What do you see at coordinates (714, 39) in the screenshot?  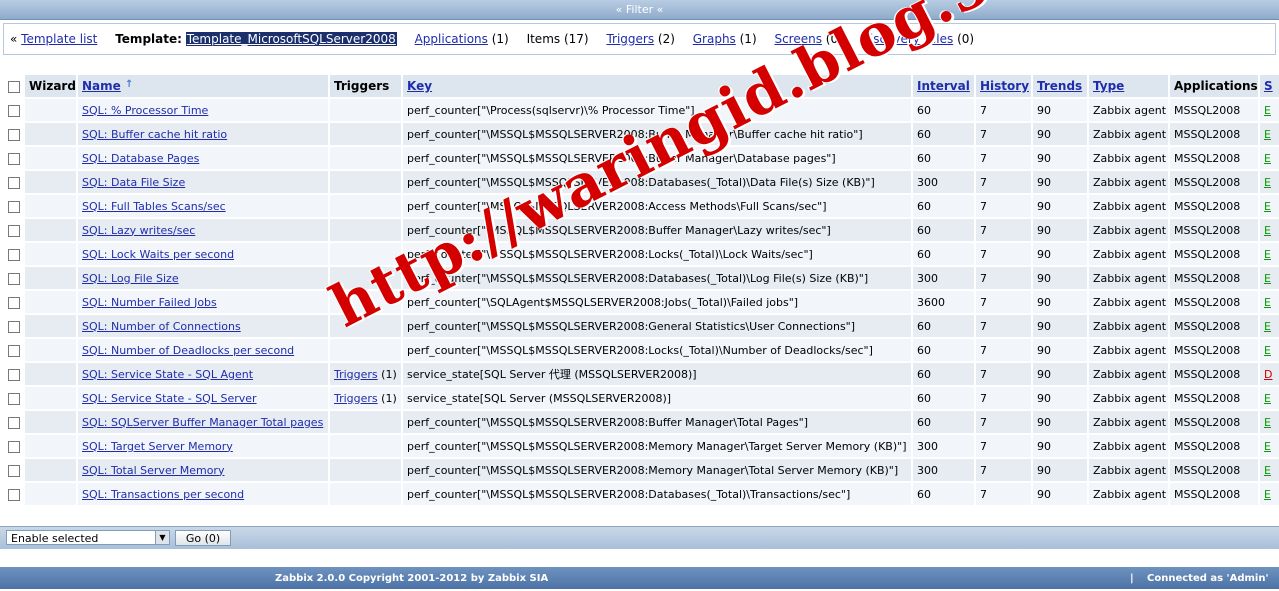 I see `graphs-link: Graphs` at bounding box center [714, 39].